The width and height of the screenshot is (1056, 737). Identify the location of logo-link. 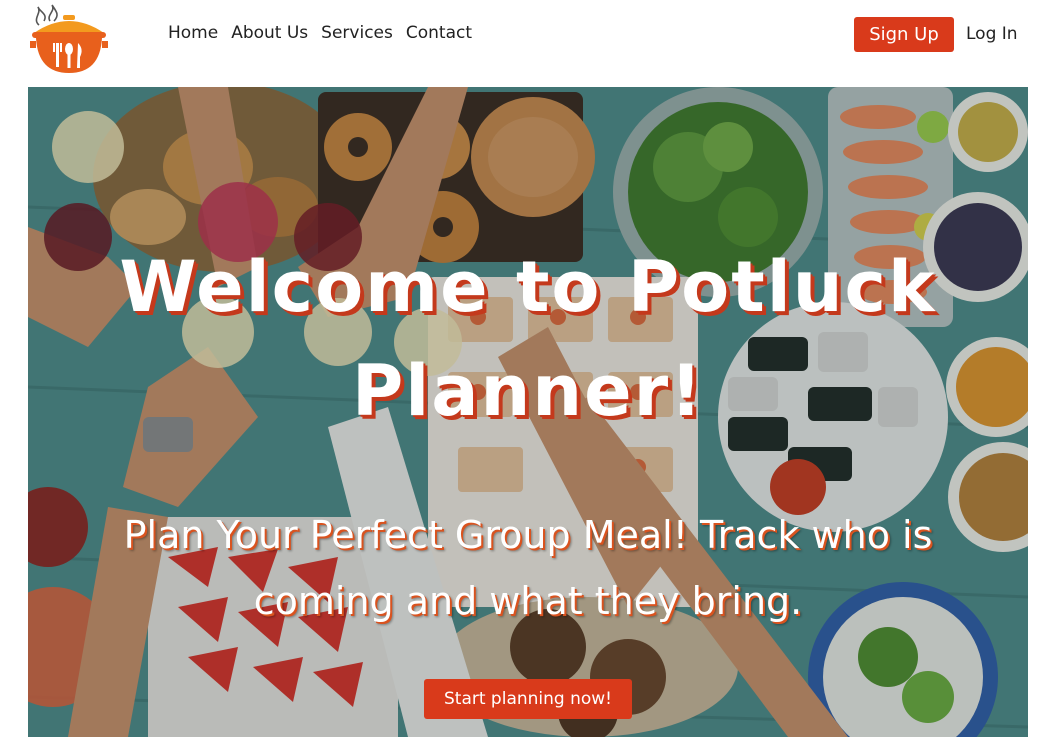
(69, 39).